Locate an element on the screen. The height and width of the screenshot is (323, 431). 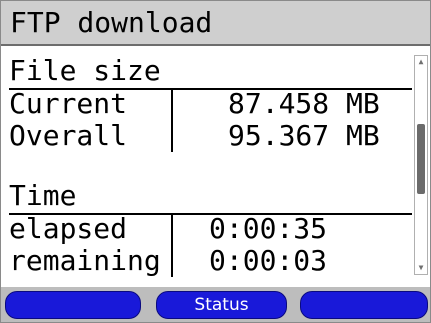
scroll-down-icon: ▼ is located at coordinates (421, 268).